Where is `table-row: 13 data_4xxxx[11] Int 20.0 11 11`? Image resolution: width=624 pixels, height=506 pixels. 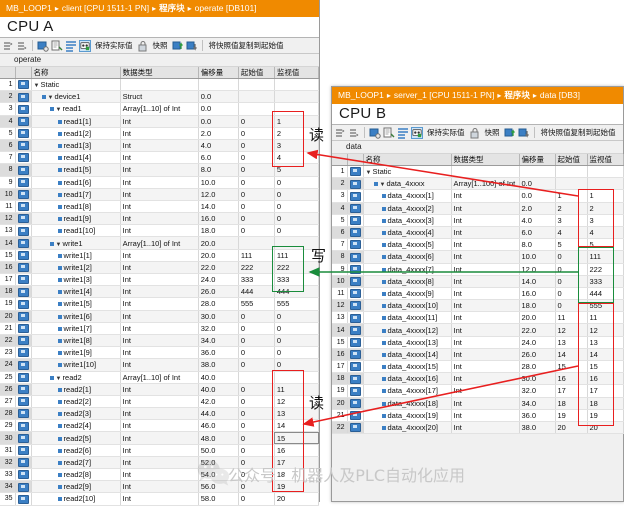
table-row: 13 data_4xxxx[11] Int 20.0 11 11 is located at coordinates (478, 318).